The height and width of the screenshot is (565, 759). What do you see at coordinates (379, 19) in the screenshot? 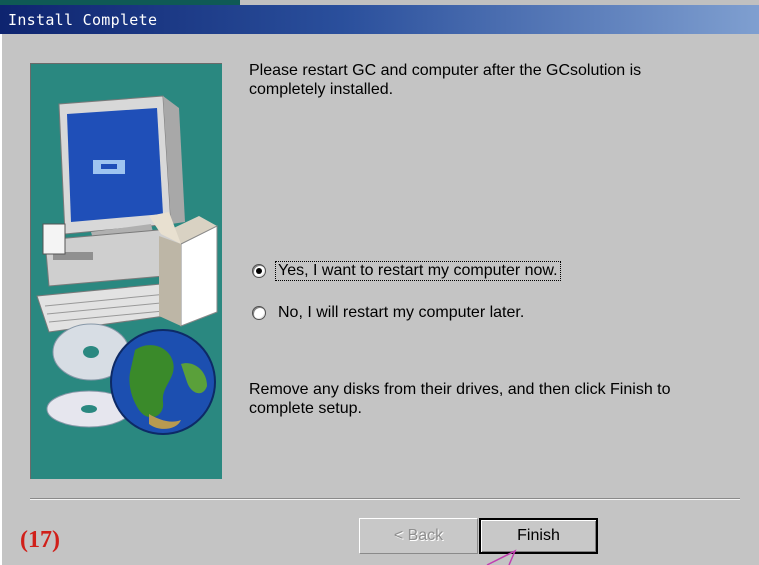
I see `title-bar: Install Complete` at bounding box center [379, 19].